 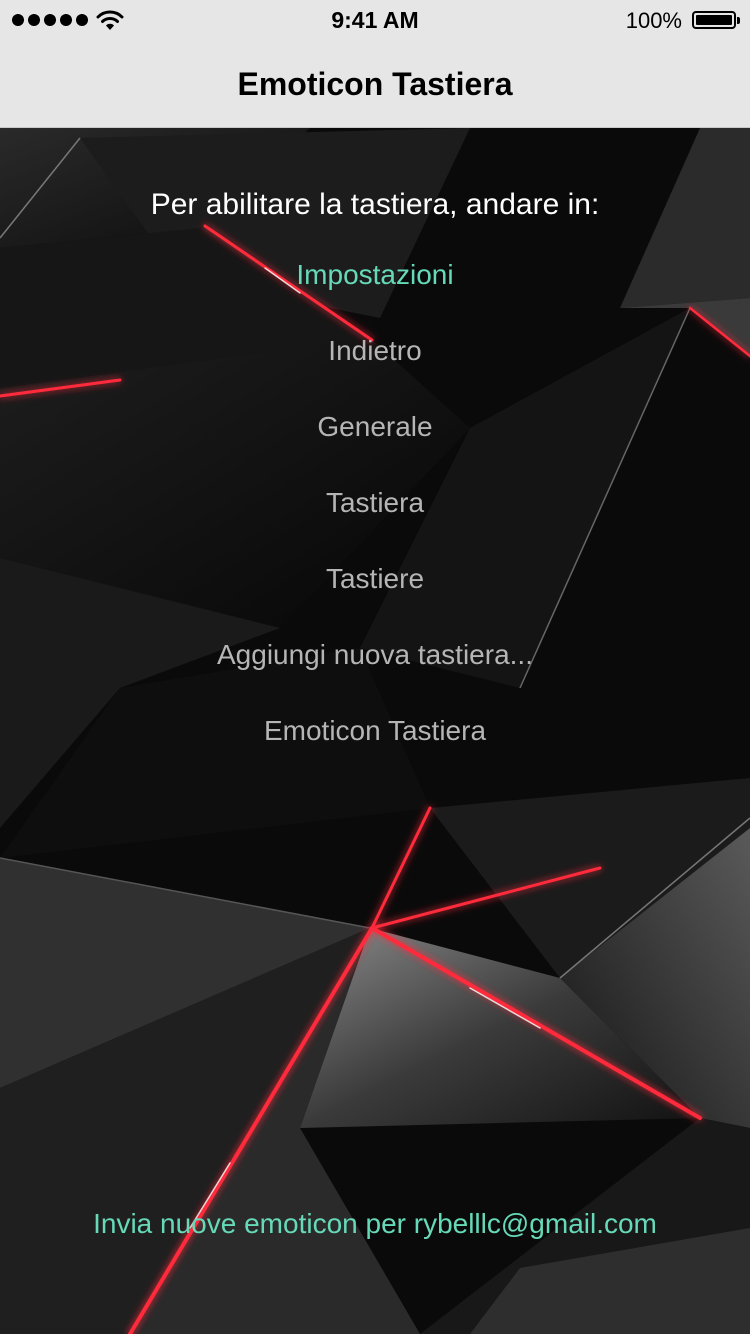 I want to click on step-generale: Generale, so click(x=375, y=426).